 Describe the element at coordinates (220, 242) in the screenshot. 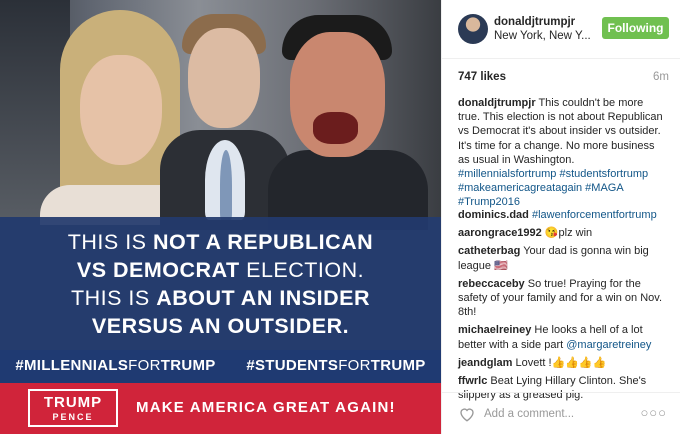

I see `banner-line-1: THIS IS NOT A REPUBLICAN` at that location.